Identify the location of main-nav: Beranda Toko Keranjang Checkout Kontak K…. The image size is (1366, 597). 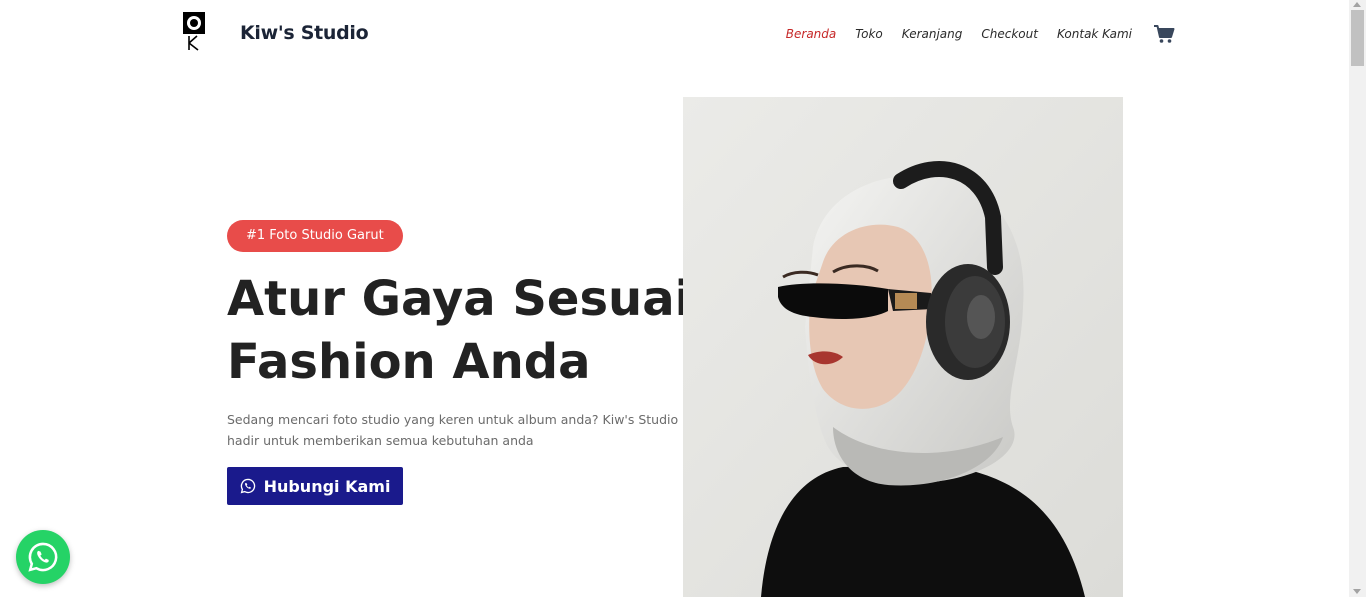
(971, 34).